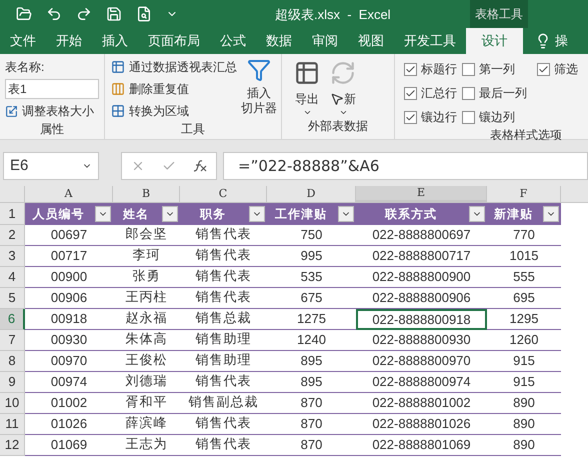  I want to click on ribbon-tab: 视图, so click(371, 41).